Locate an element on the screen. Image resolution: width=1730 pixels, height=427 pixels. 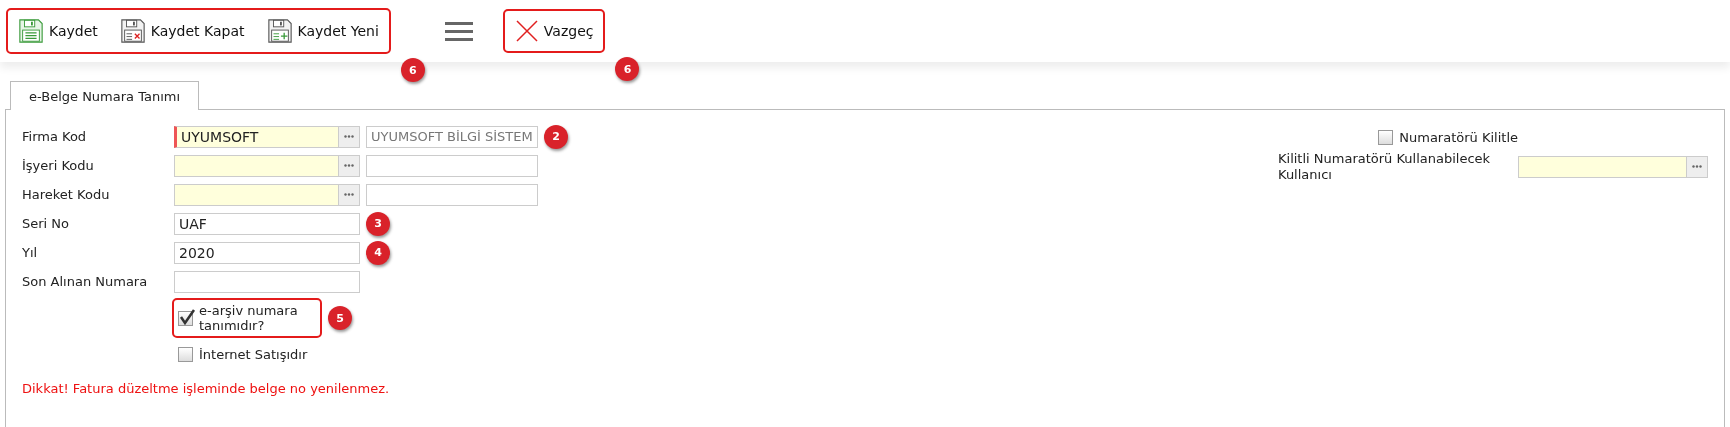
description-field: UYUMSOFT BİLGİ SİSTEM is located at coordinates (452, 136).